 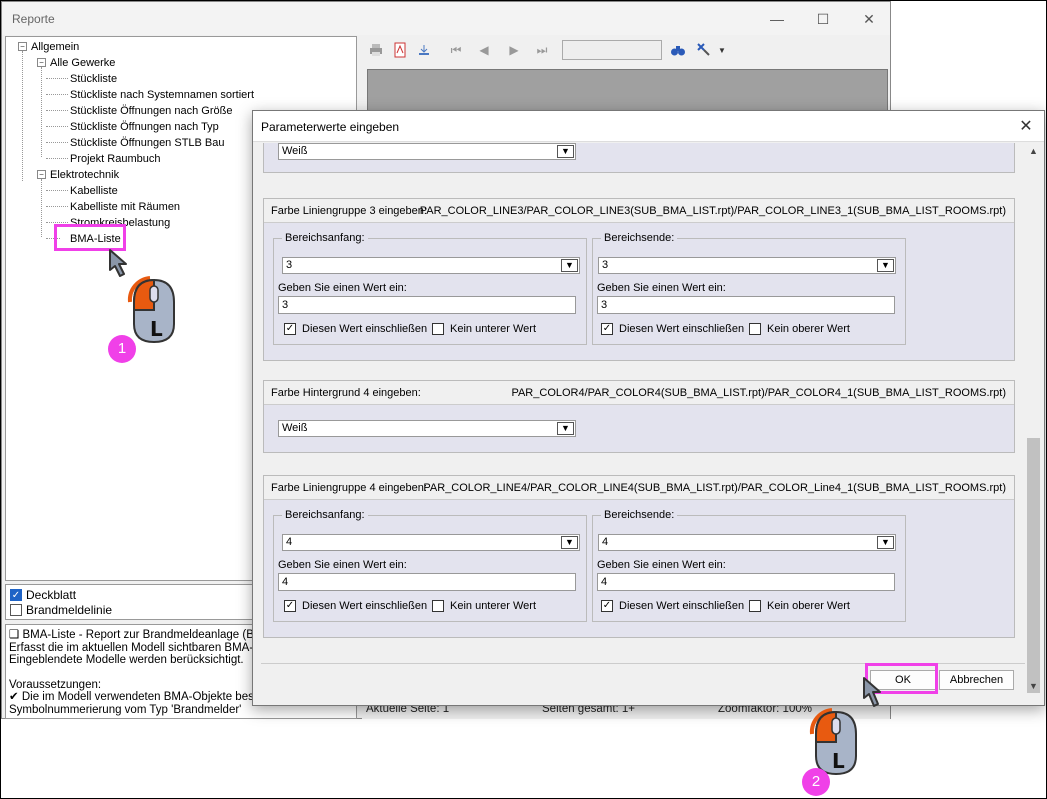 I want to click on maximize-button: ☐, so click(x=823, y=19).